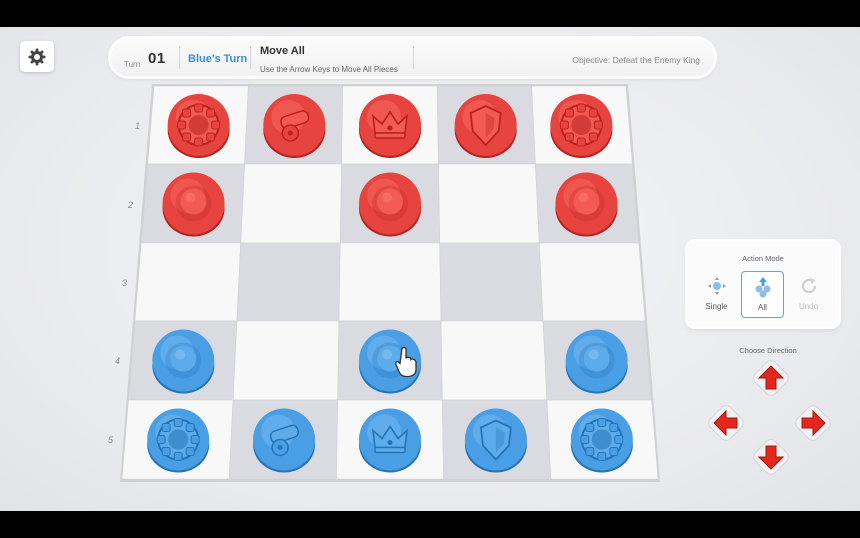  What do you see at coordinates (284, 440) in the screenshot?
I see `blue-cannon-piece` at bounding box center [284, 440].